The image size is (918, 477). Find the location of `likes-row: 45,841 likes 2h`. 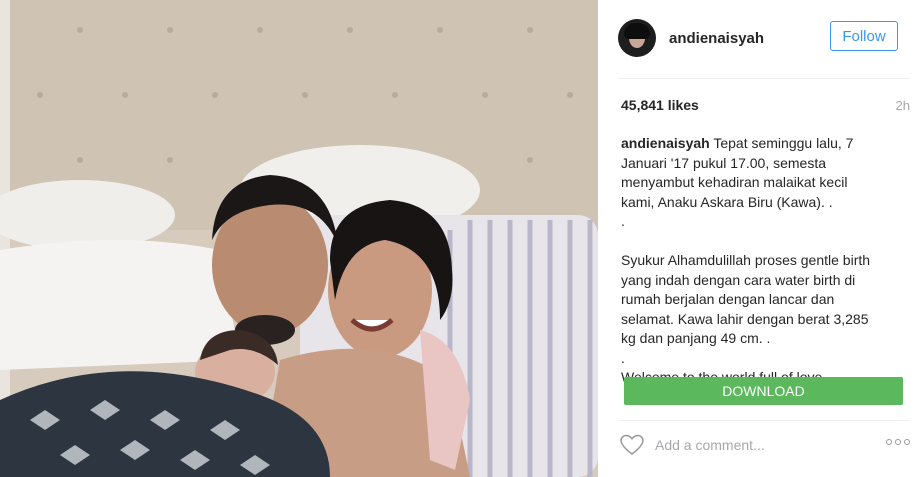

likes-row: 45,841 likes 2h is located at coordinates (765, 107).